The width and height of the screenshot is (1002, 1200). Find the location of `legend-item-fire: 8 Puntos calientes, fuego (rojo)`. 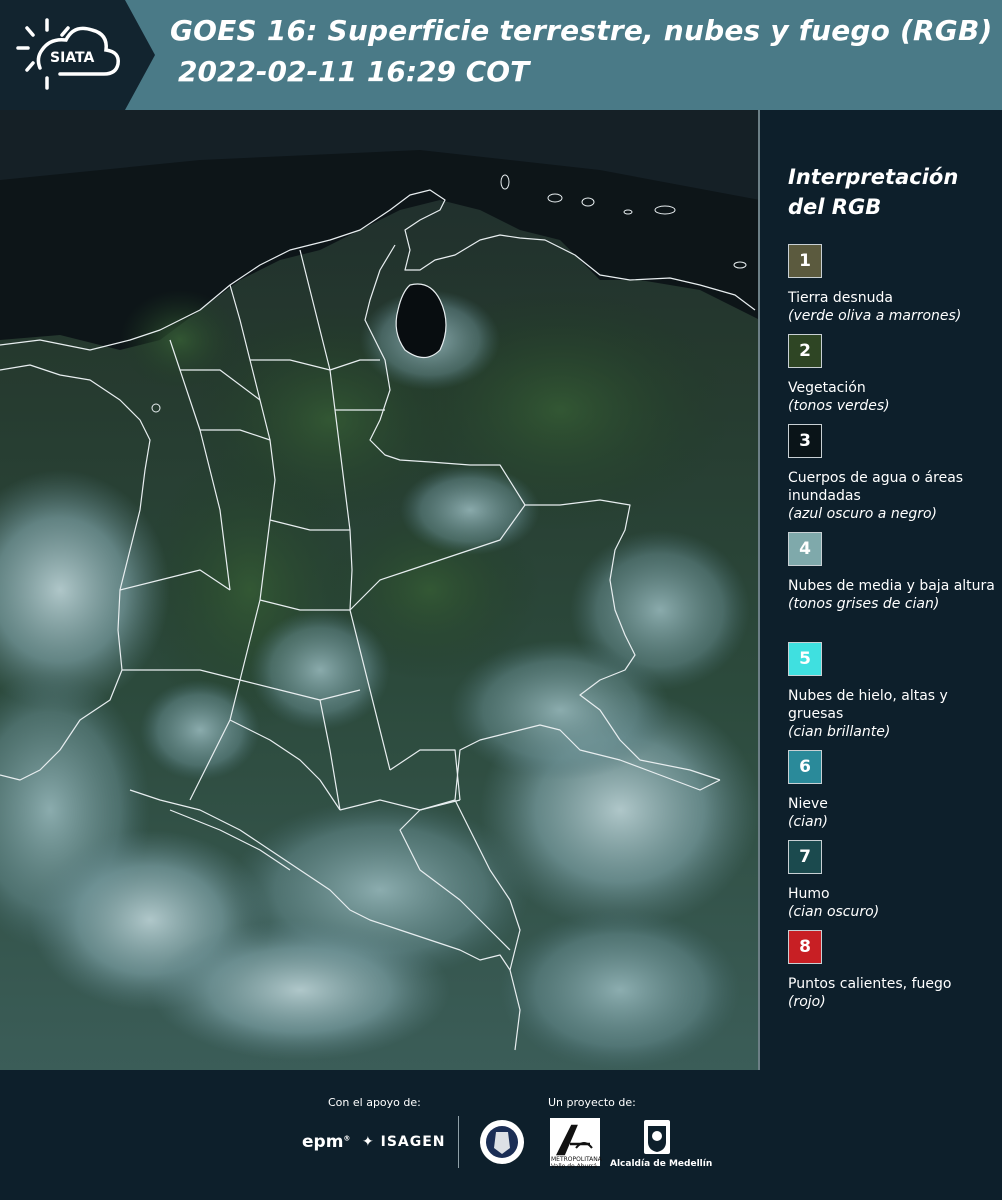

legend-item-fire: 8 Puntos calientes, fuego (rojo) is located at coordinates (893, 970).